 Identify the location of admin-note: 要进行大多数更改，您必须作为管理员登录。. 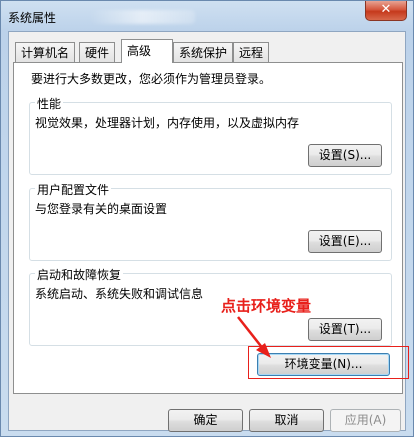
(151, 79).